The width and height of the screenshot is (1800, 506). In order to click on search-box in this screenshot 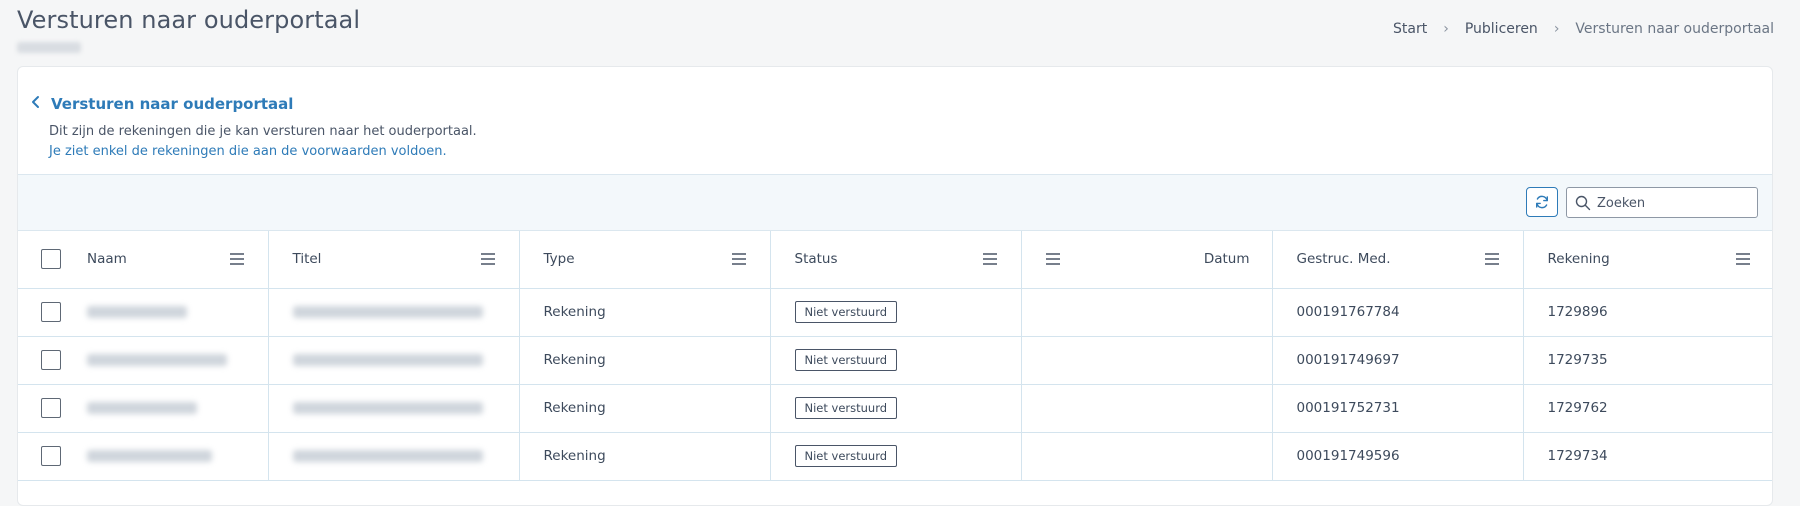, I will do `click(1662, 202)`.